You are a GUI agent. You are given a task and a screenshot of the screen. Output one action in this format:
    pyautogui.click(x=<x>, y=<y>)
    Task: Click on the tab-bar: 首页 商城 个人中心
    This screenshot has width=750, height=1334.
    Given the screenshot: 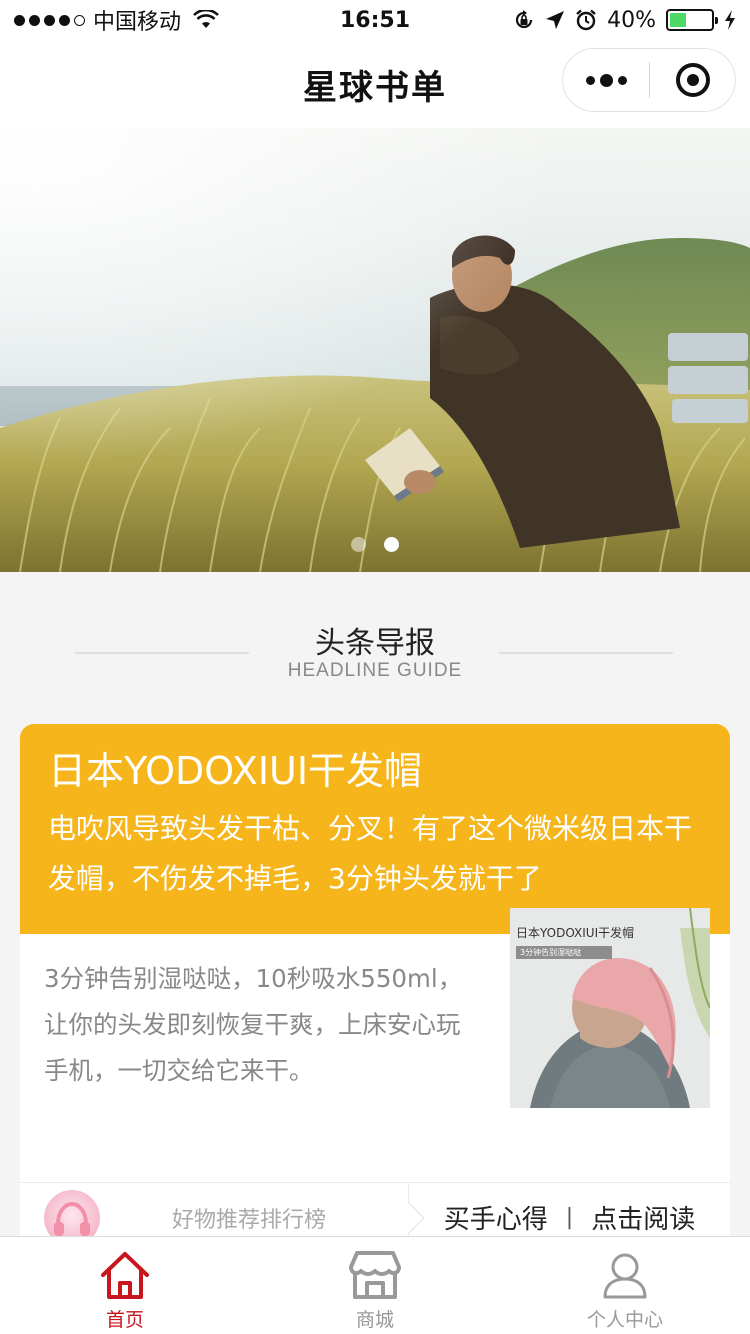 What is the action you would take?
    pyautogui.click(x=375, y=1285)
    